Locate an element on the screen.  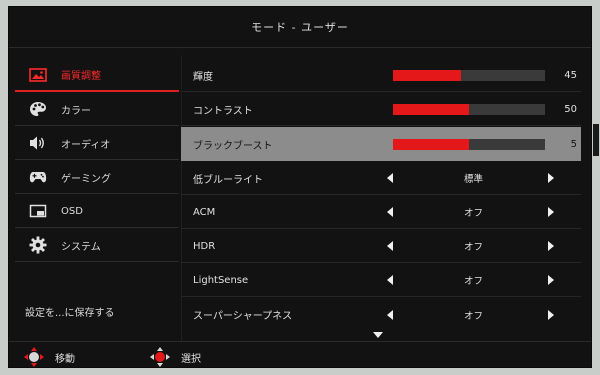
setting-label: ブラックブースト is located at coordinates (233, 146).